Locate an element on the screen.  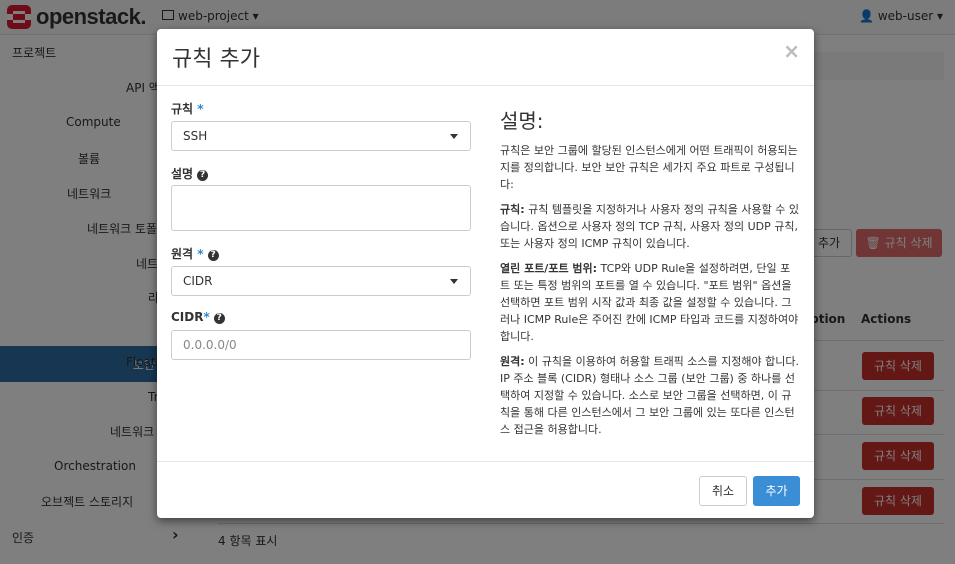
modal-title: 규칙 추가 is located at coordinates (216, 59).